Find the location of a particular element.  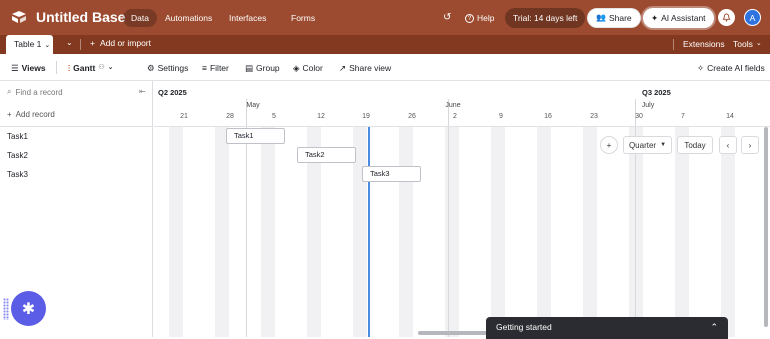

zoom-select: Quarter ▼ is located at coordinates (647, 145).